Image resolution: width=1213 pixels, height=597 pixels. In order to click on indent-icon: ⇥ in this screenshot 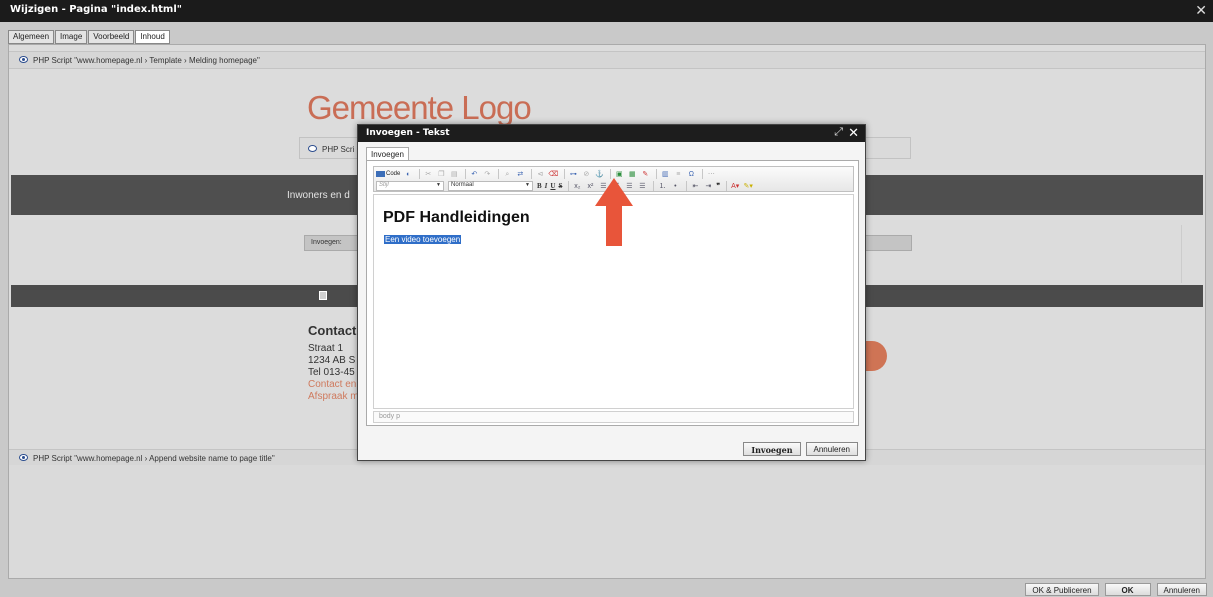, I will do `click(708, 186)`.